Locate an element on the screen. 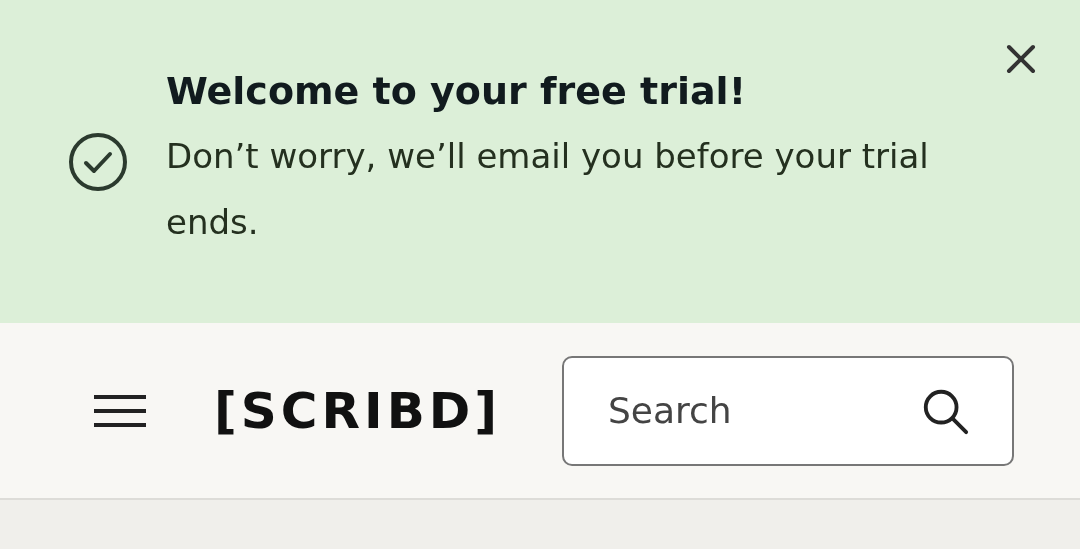  close-icon is located at coordinates (1021, 59).